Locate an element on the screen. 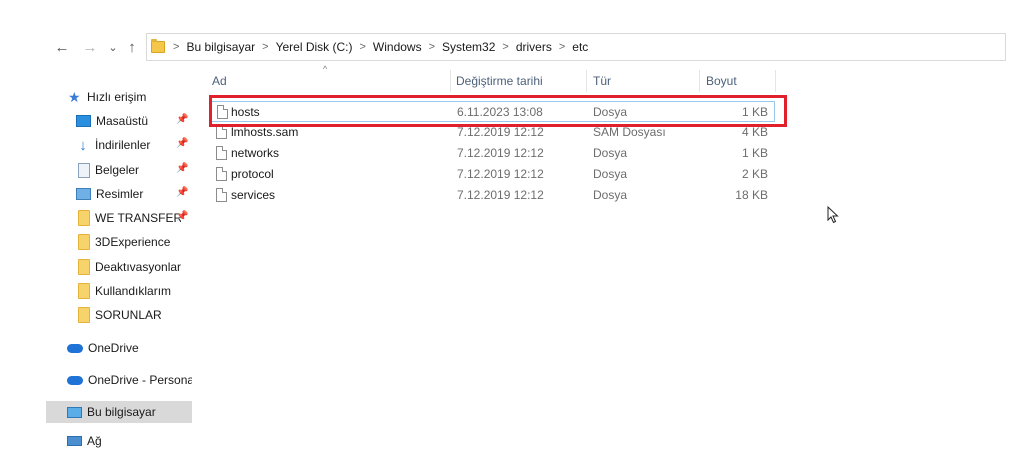 The image size is (1013, 471). sidebar-item-documents: Belgeler 📌 is located at coordinates (119, 170).